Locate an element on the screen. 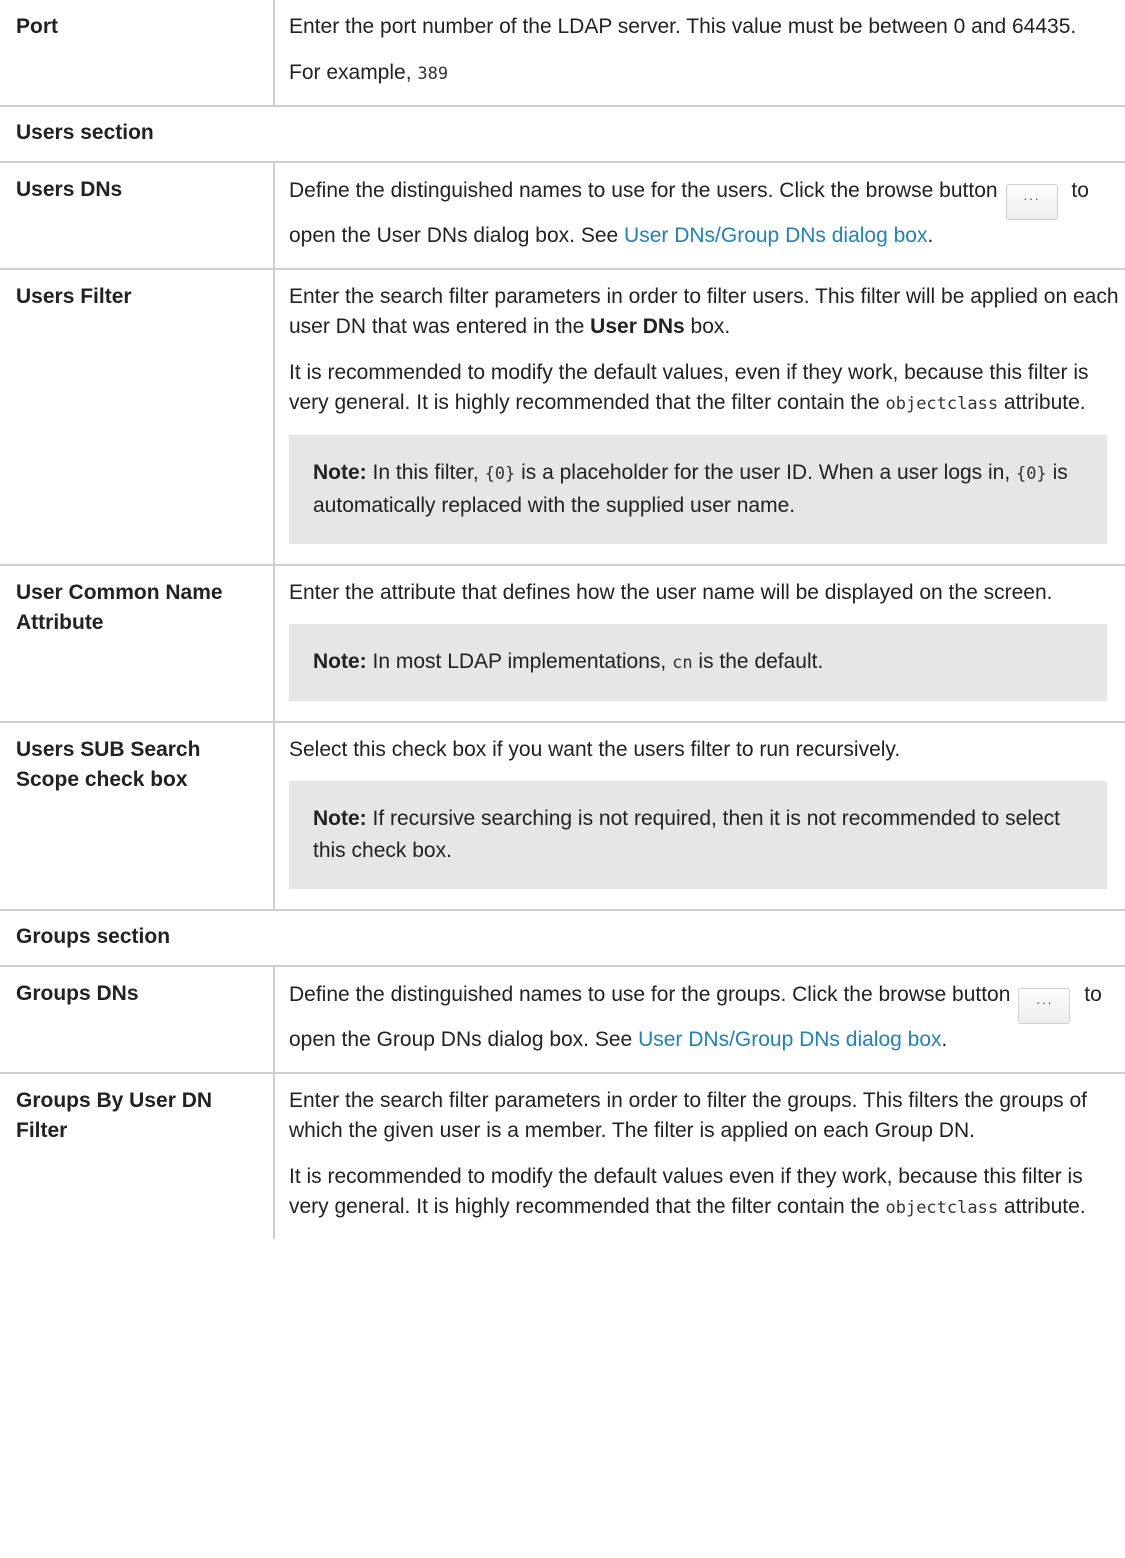 This screenshot has width=1125, height=1558. field-name-cell: Groups DNs is located at coordinates (137, 1019).